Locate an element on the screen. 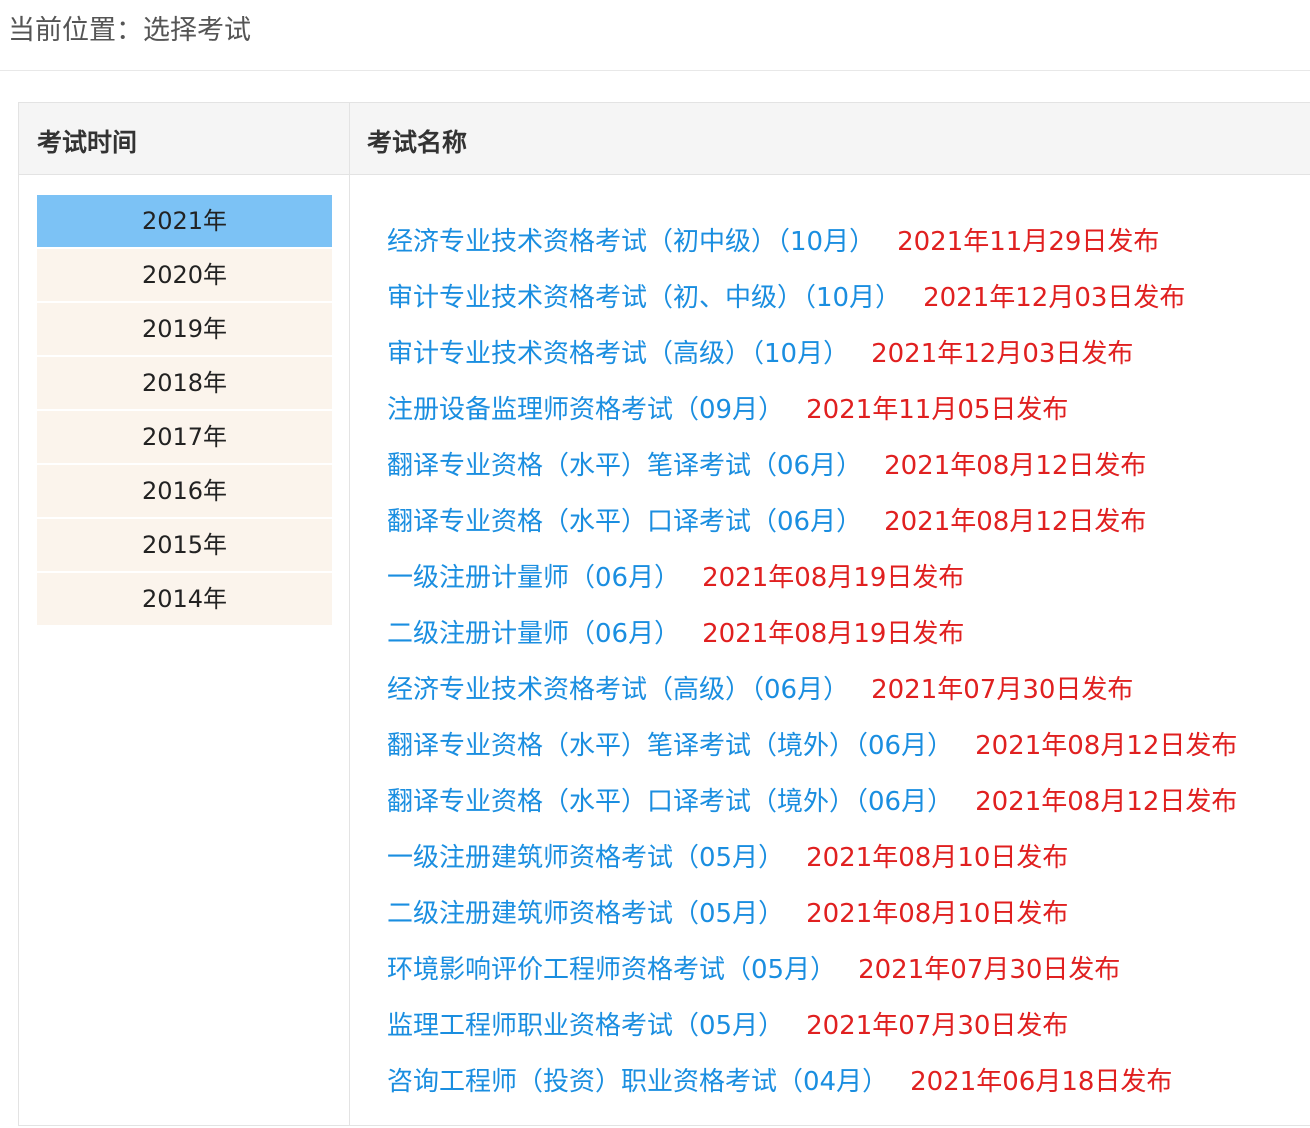  exam-link: 经济专业技术资格考试（高级）（06月） is located at coordinates (618, 690).